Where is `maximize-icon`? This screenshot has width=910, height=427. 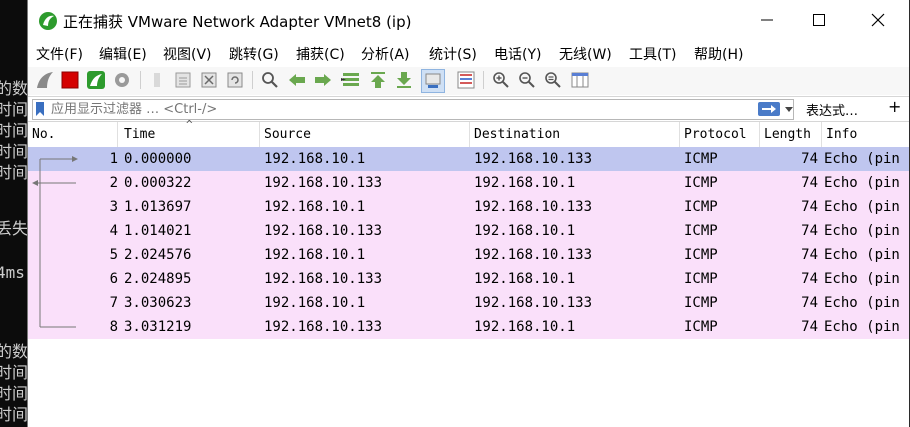
maximize-icon is located at coordinates (819, 20).